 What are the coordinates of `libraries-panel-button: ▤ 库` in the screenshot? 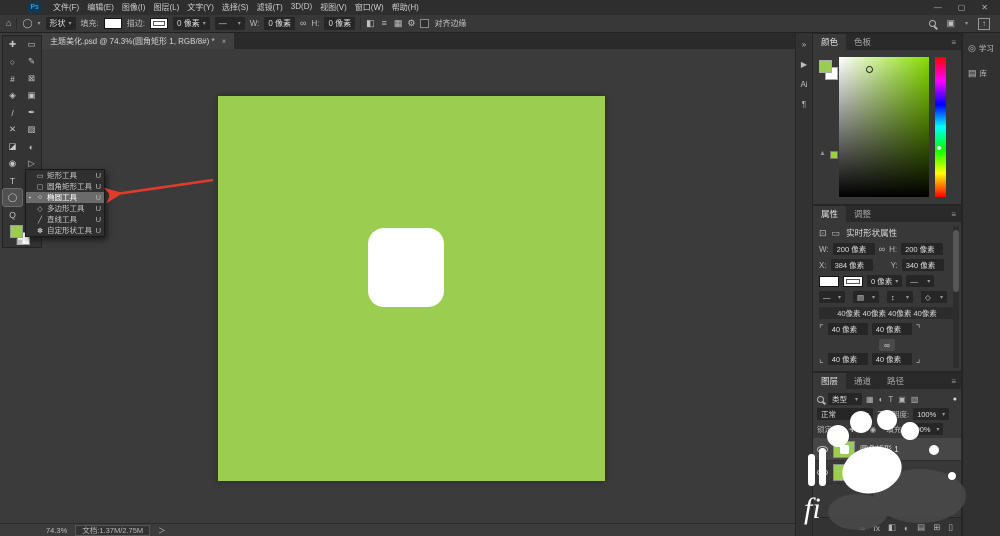 It's located at (984, 73).